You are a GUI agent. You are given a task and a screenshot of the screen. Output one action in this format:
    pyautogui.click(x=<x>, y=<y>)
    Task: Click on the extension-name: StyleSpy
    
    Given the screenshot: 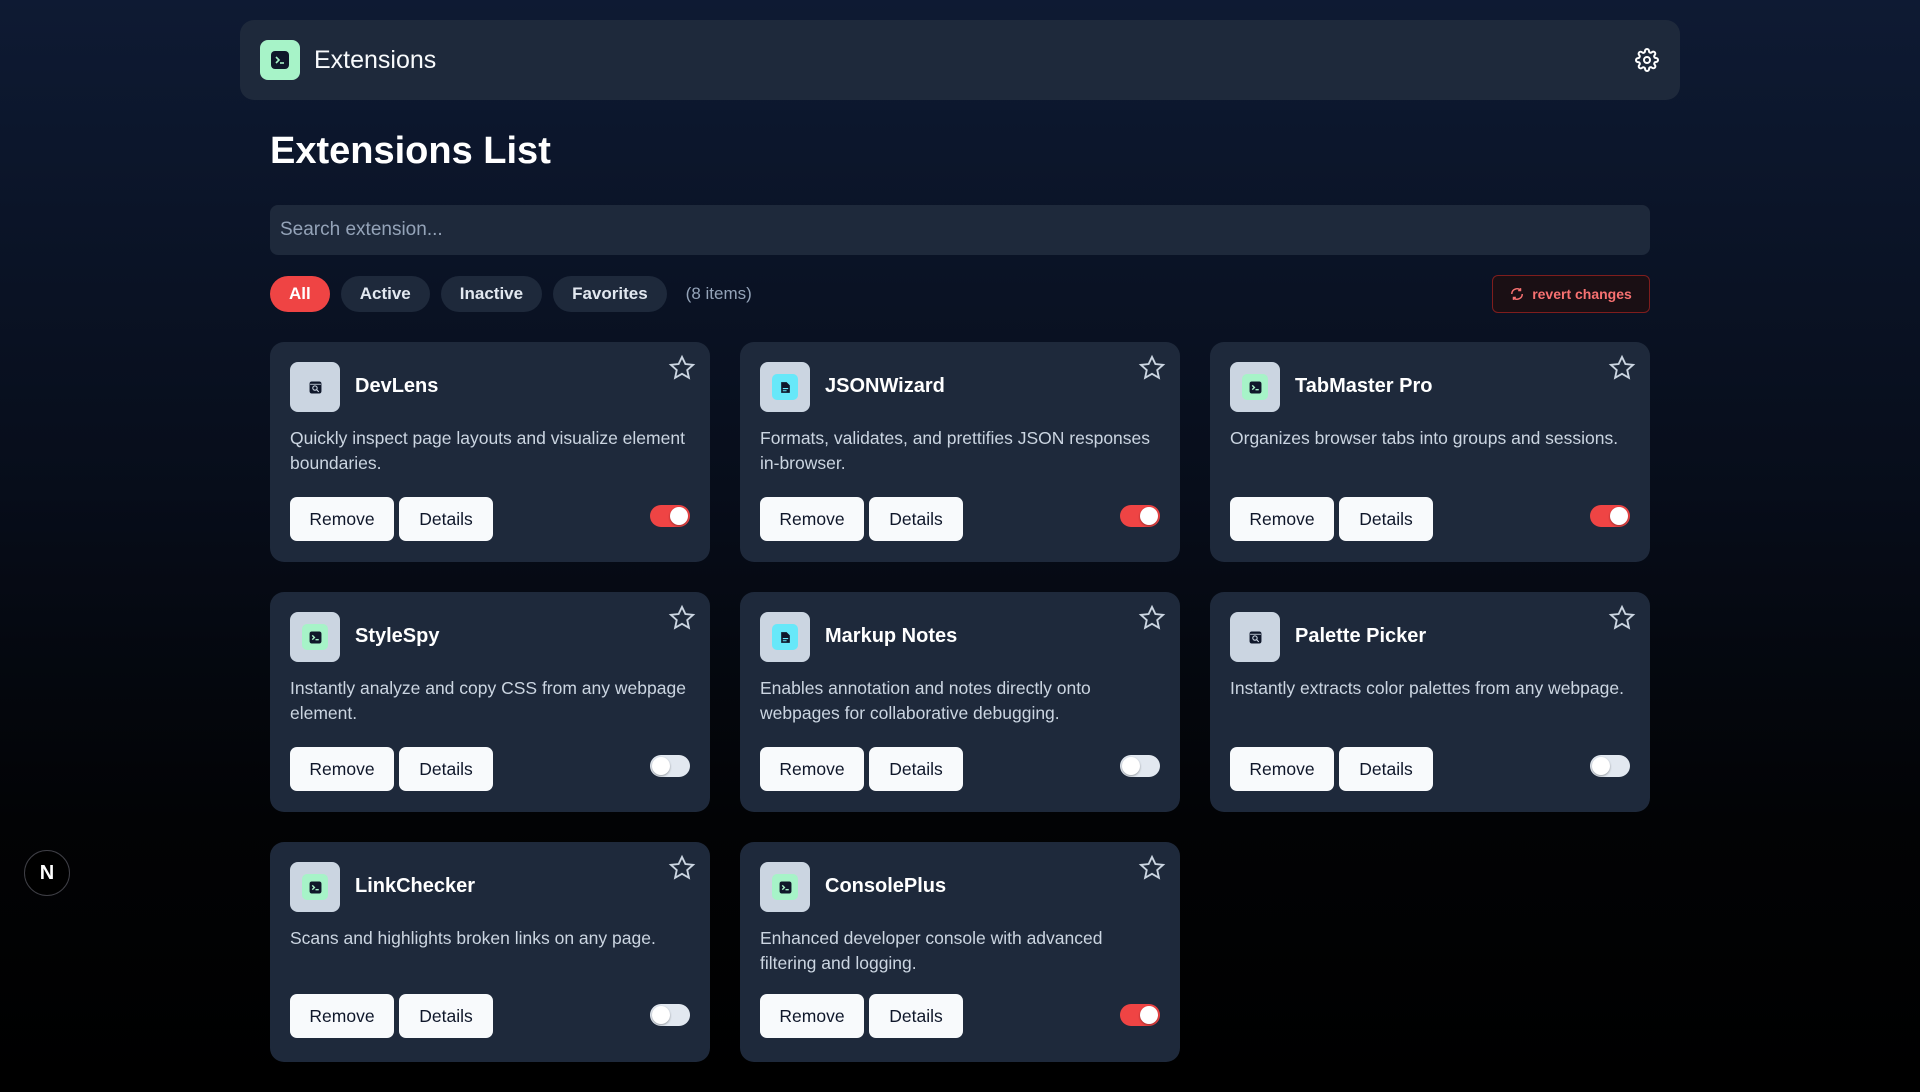 What is the action you would take?
    pyautogui.click(x=397, y=636)
    